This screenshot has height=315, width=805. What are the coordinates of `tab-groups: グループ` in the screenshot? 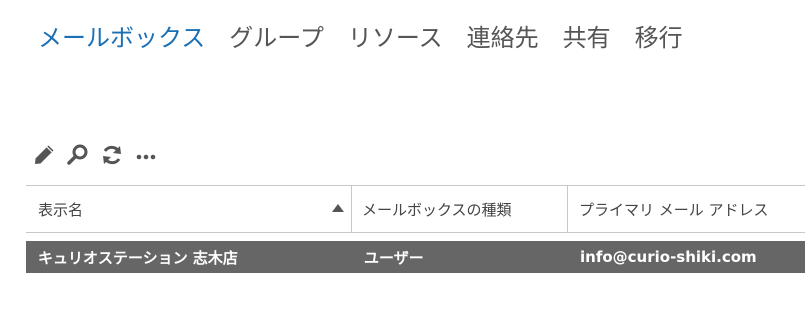 It's located at (276, 38).